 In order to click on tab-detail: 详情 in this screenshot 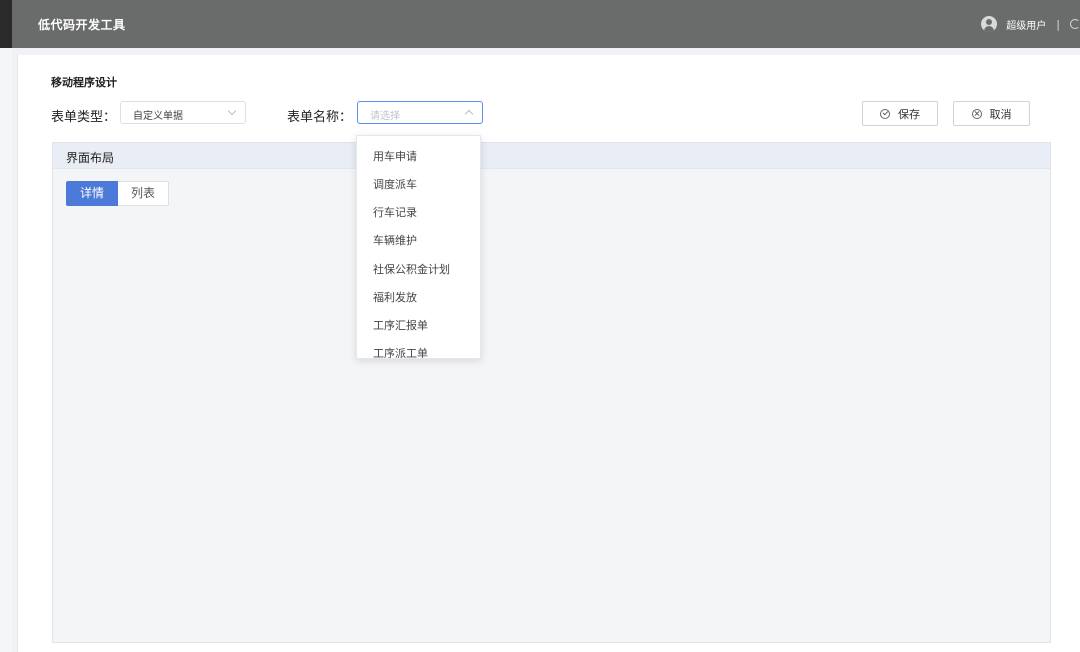, I will do `click(92, 193)`.